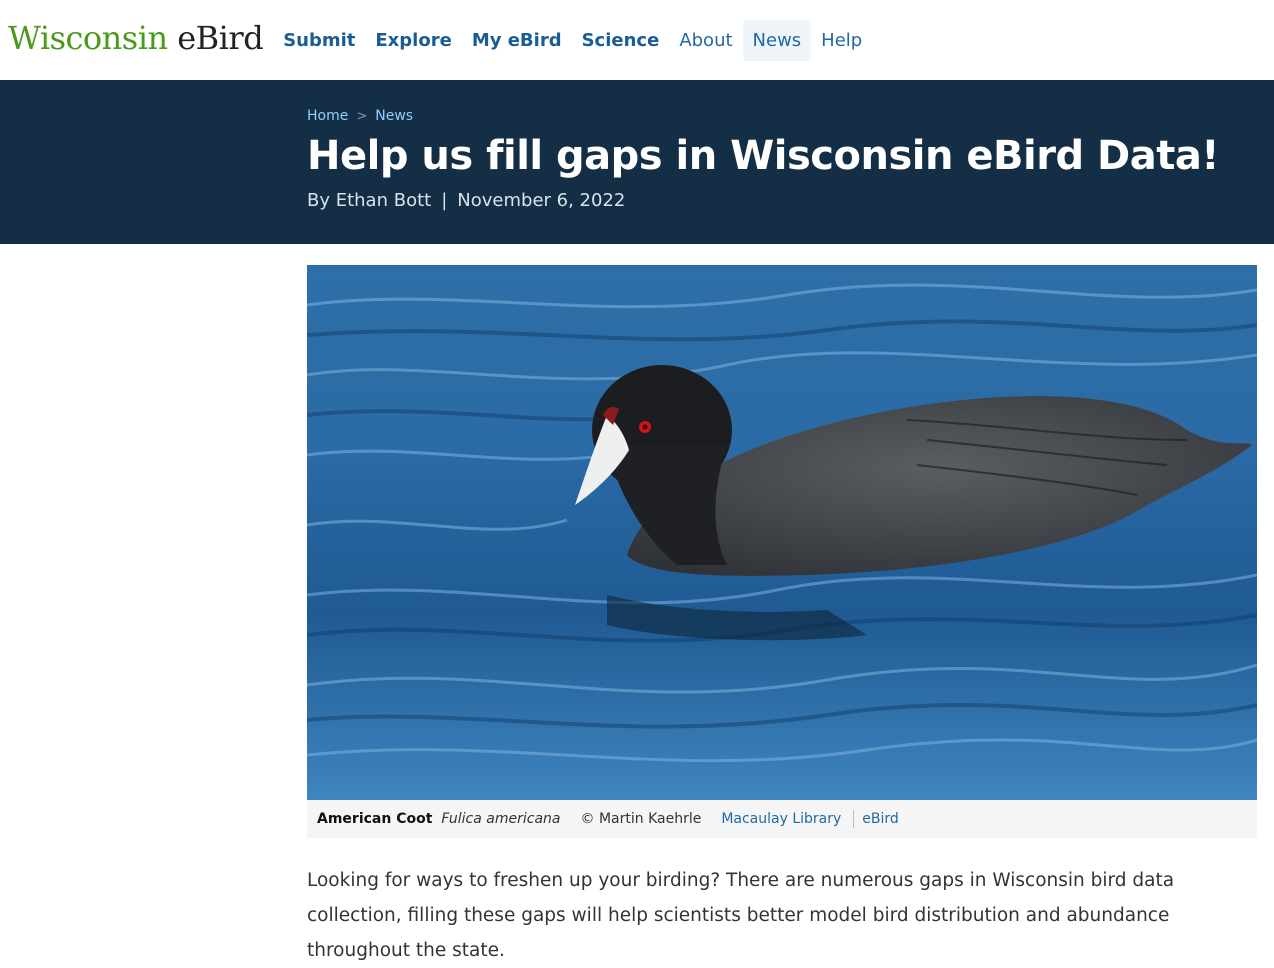 The height and width of the screenshot is (968, 1274). What do you see at coordinates (88, 38) in the screenshot?
I see `logo-state: Wisconsin` at bounding box center [88, 38].